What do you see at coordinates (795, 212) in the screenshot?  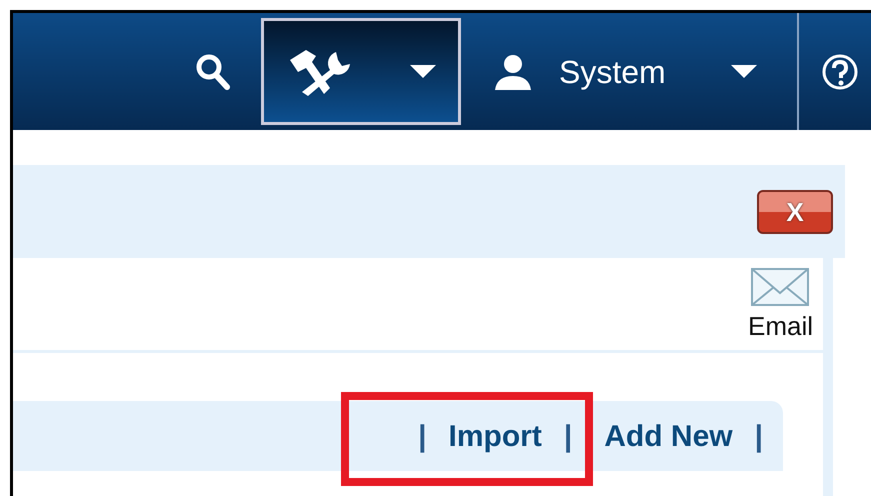 I see `close-button: X` at bounding box center [795, 212].